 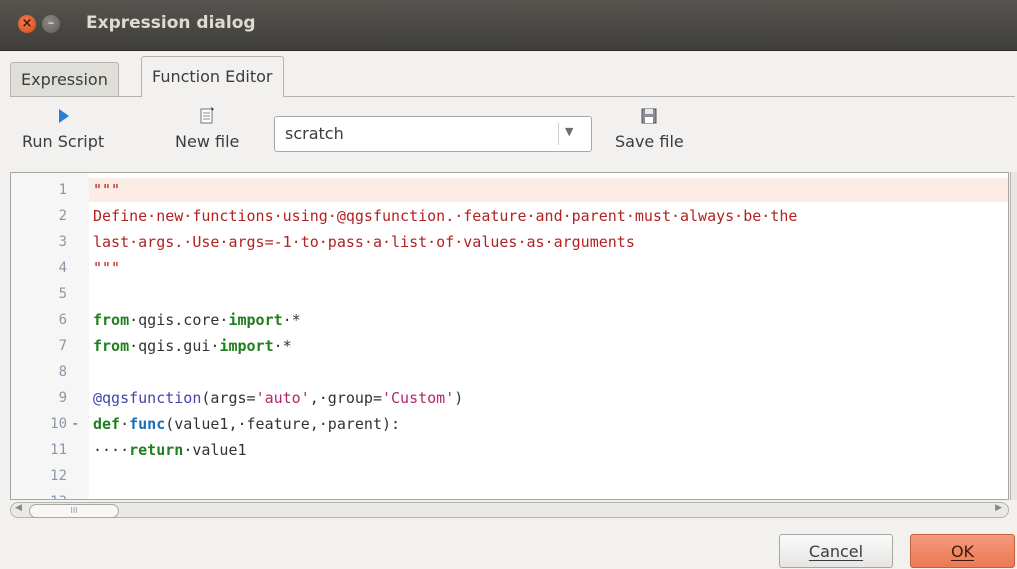 I want to click on save-file-label: Save file, so click(x=649, y=141).